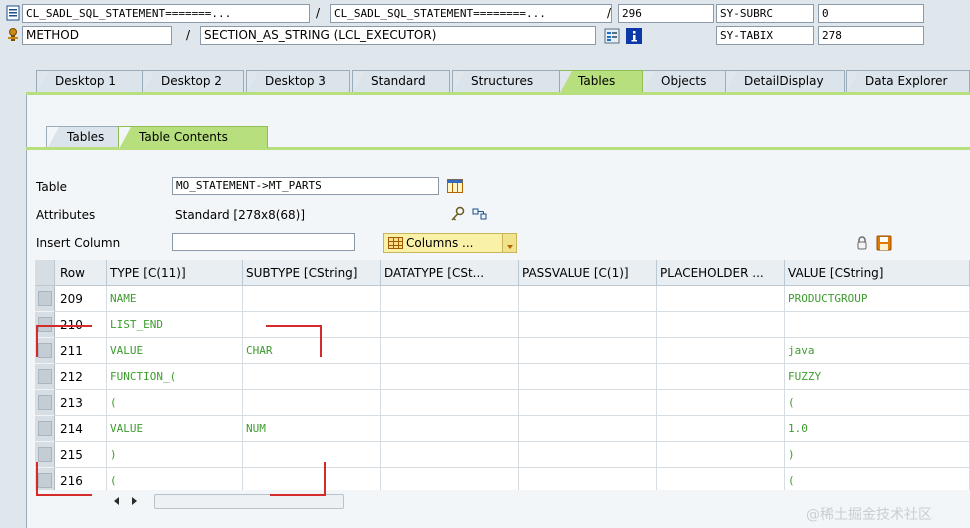 Image resolution: width=970 pixels, height=528 pixels. I want to click on cell-row: 212, so click(81, 377).